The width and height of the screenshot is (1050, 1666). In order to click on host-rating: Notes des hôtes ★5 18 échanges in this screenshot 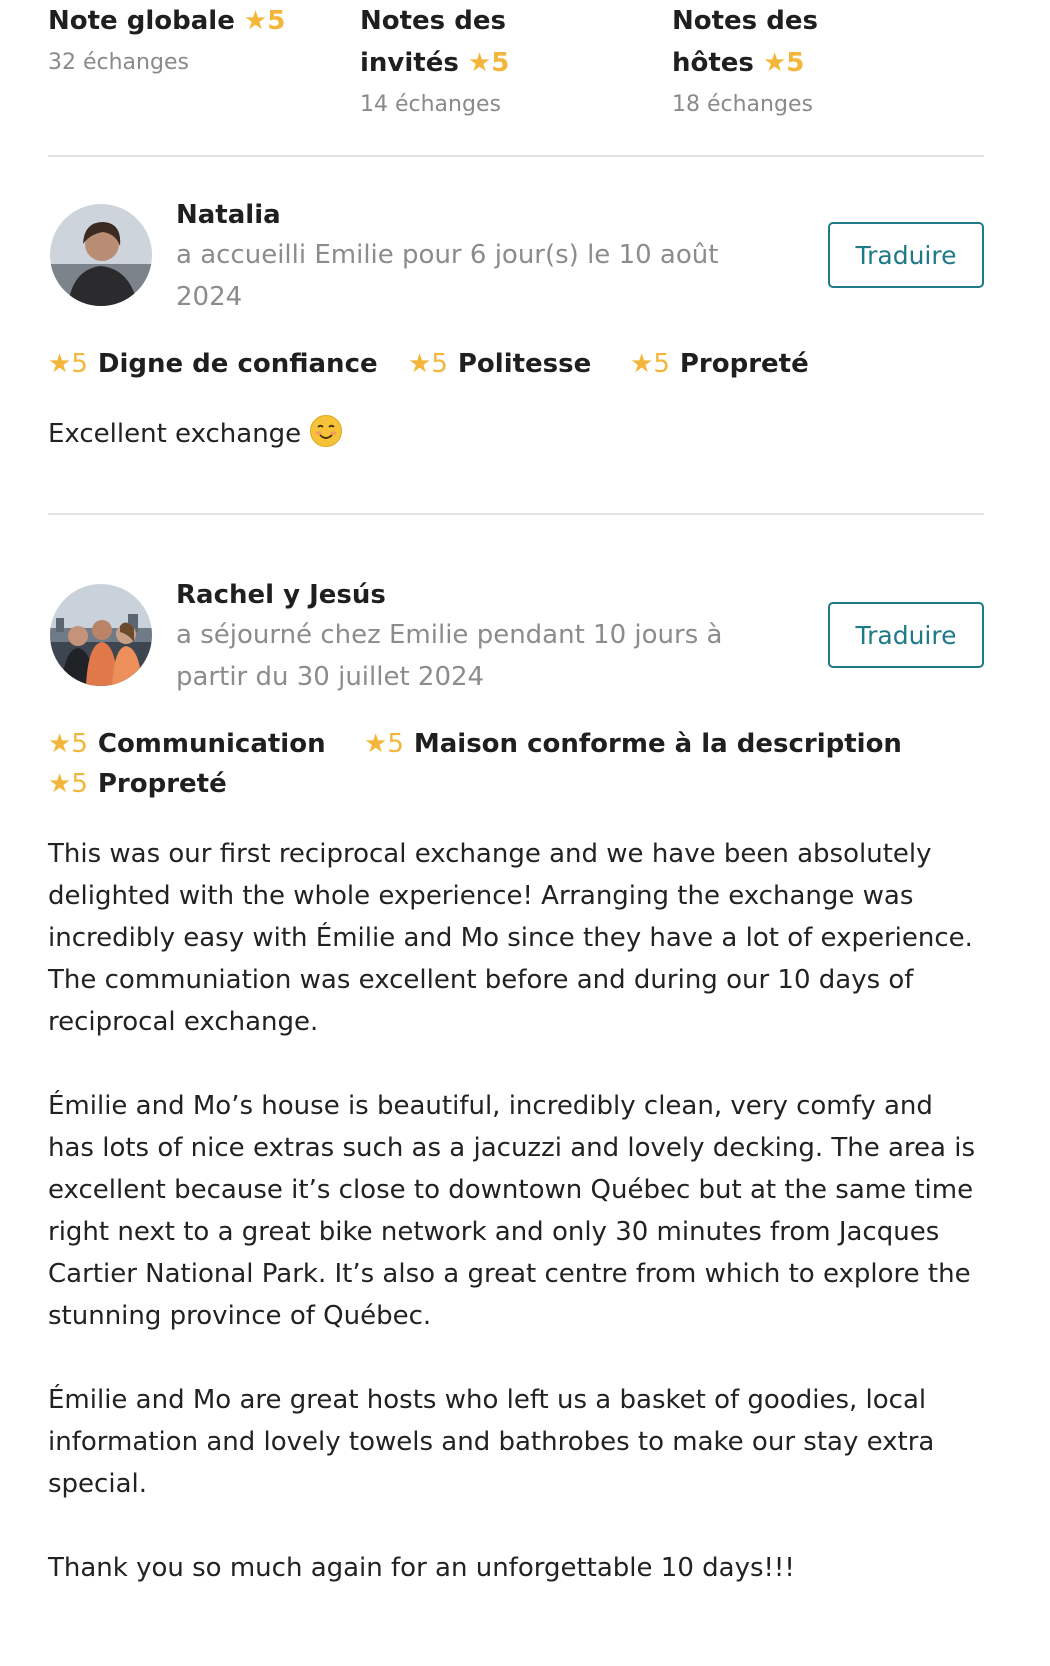, I will do `click(745, 63)`.